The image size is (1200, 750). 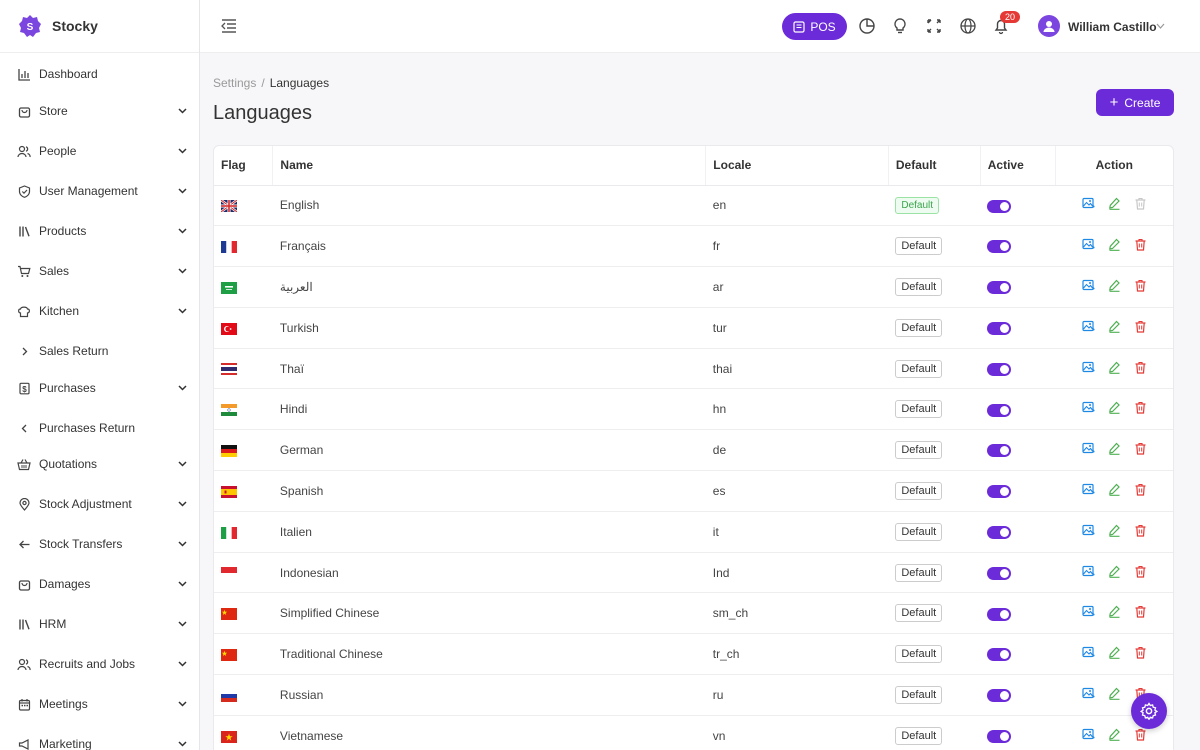 What do you see at coordinates (234, 83) in the screenshot?
I see `breadcrumb-parent: Settings` at bounding box center [234, 83].